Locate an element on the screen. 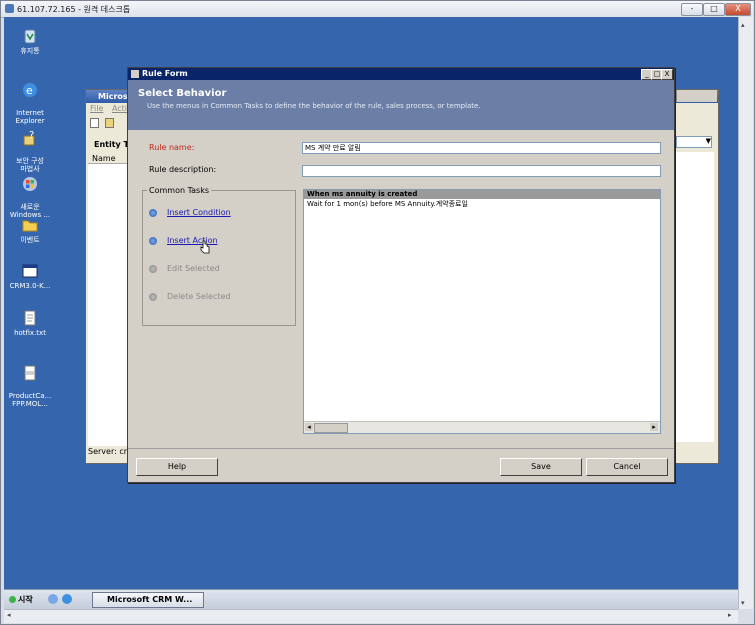 This screenshot has width=755, height=625. desktop-icon-hotfix: hotfix.txt is located at coordinates (30, 323).